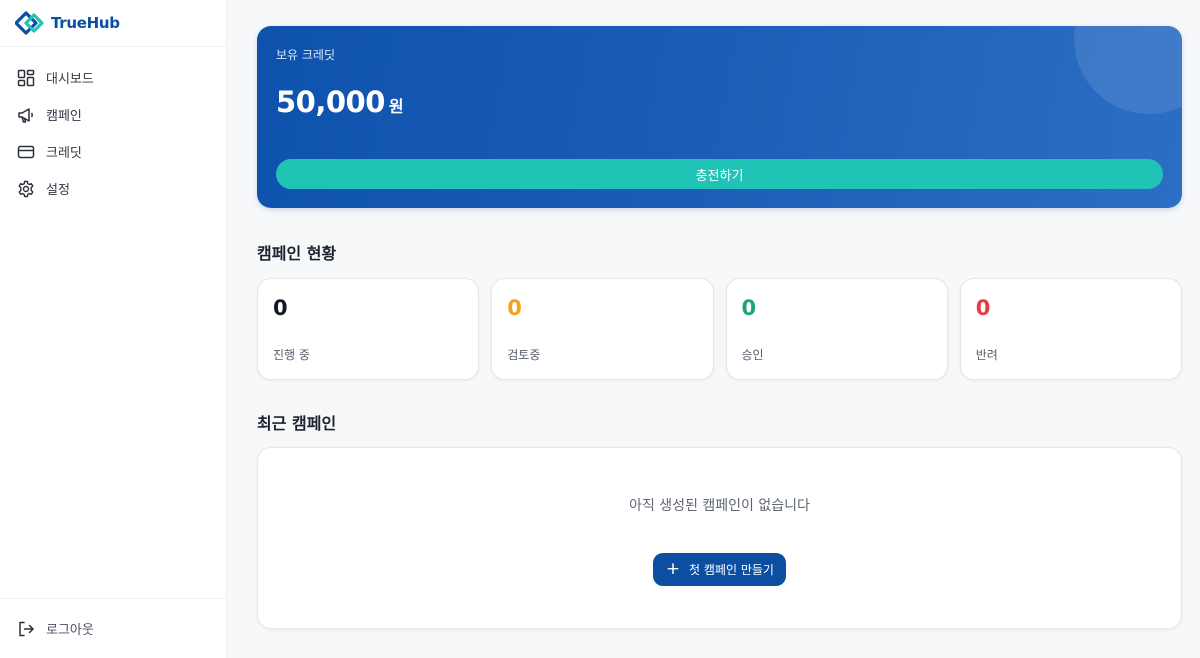 The height and width of the screenshot is (658, 1200). Describe the element at coordinates (26, 77) in the screenshot. I see `dashboard-icon` at that location.